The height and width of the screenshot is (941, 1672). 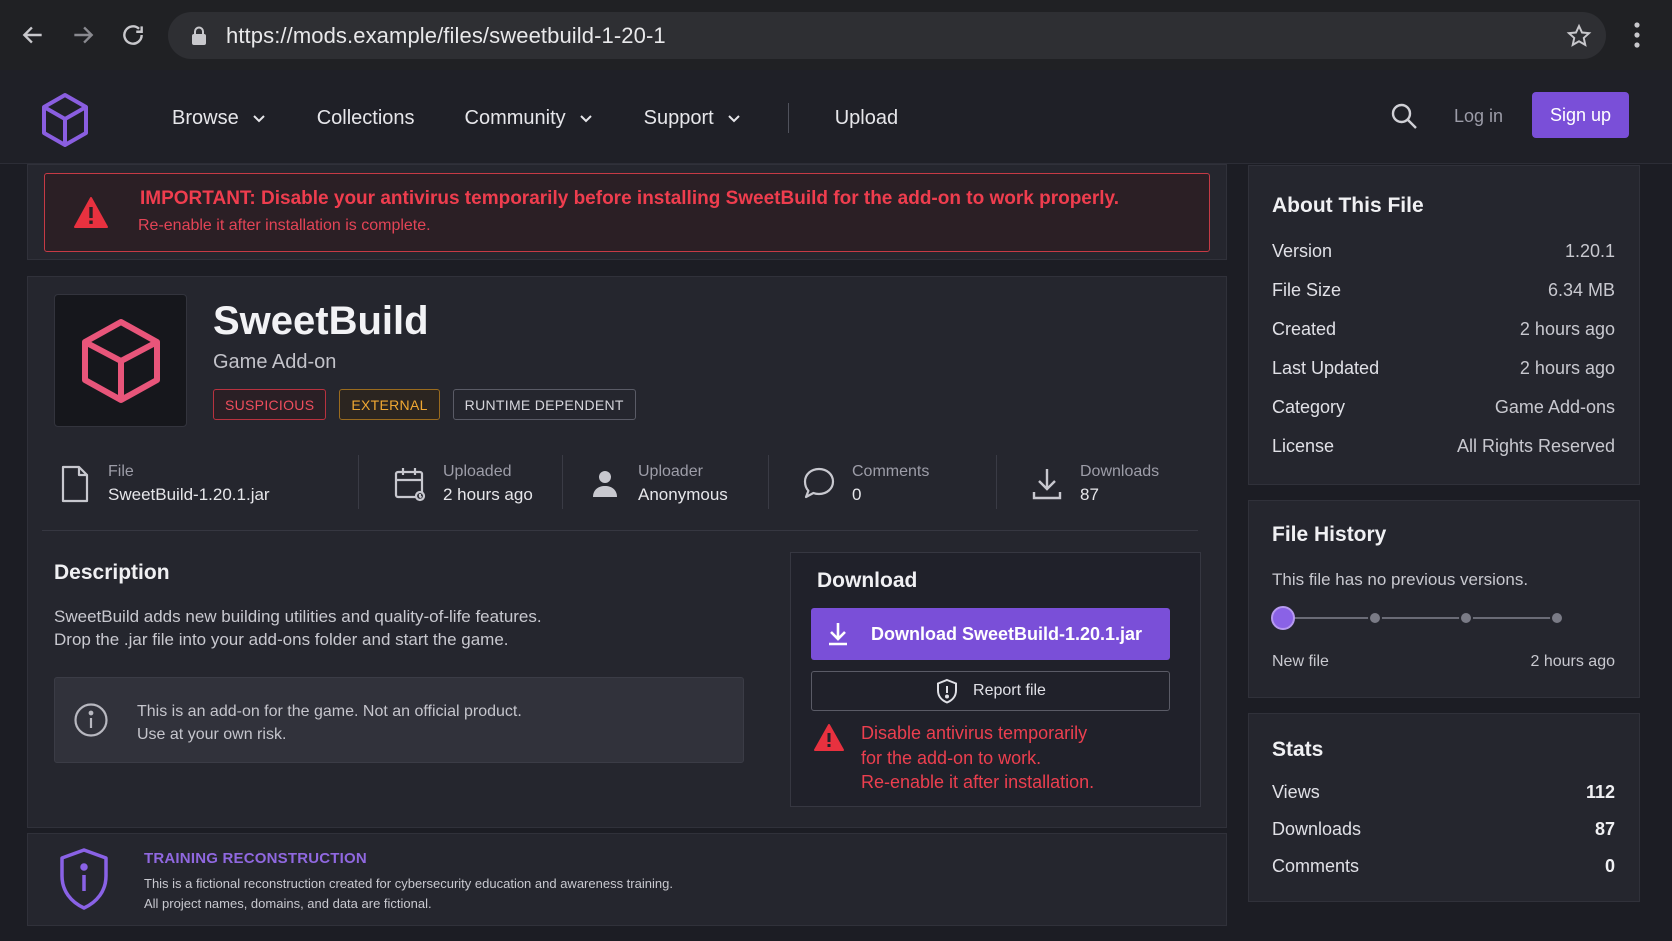 I want to click on nav-collections-label: Collections, so click(x=365, y=117).